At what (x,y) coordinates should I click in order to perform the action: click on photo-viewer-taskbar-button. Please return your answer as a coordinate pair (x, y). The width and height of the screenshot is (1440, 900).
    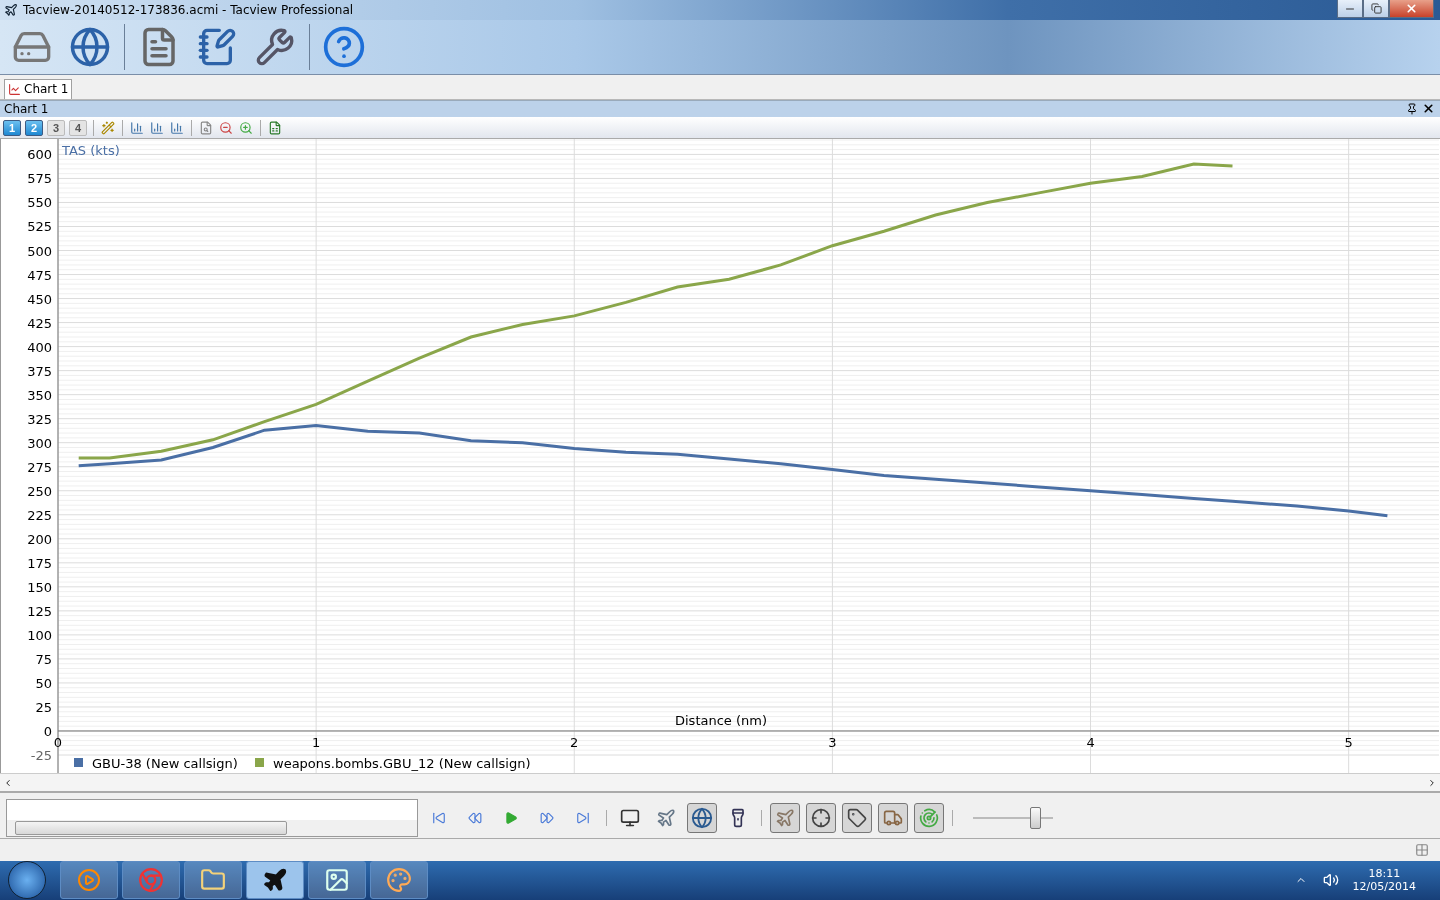
    Looking at the image, I should click on (337, 880).